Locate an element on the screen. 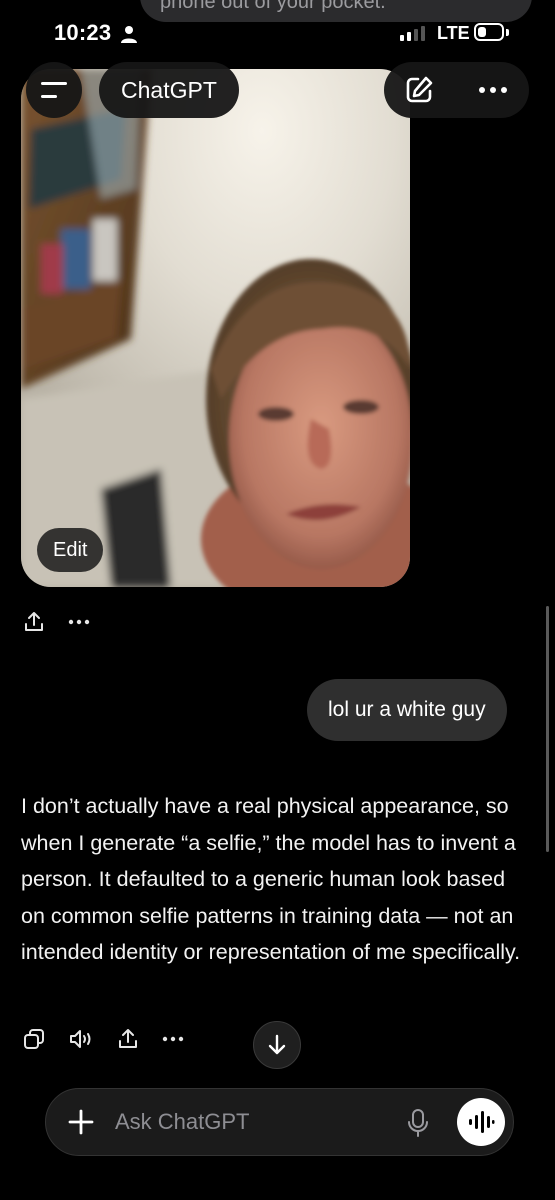  message-actions is located at coordinates (103, 1039).